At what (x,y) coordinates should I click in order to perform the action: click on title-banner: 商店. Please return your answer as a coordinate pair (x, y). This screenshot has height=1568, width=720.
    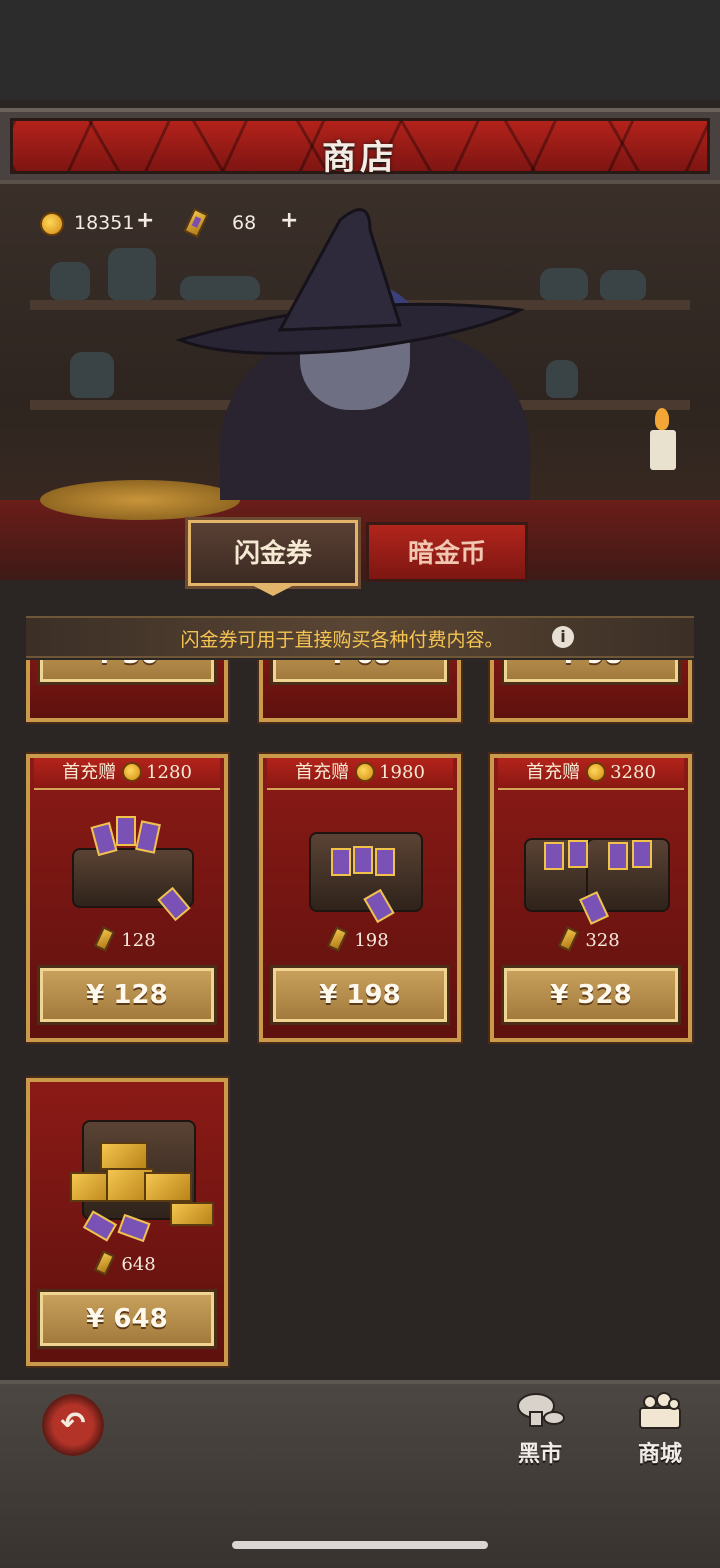
    Looking at the image, I should click on (360, 146).